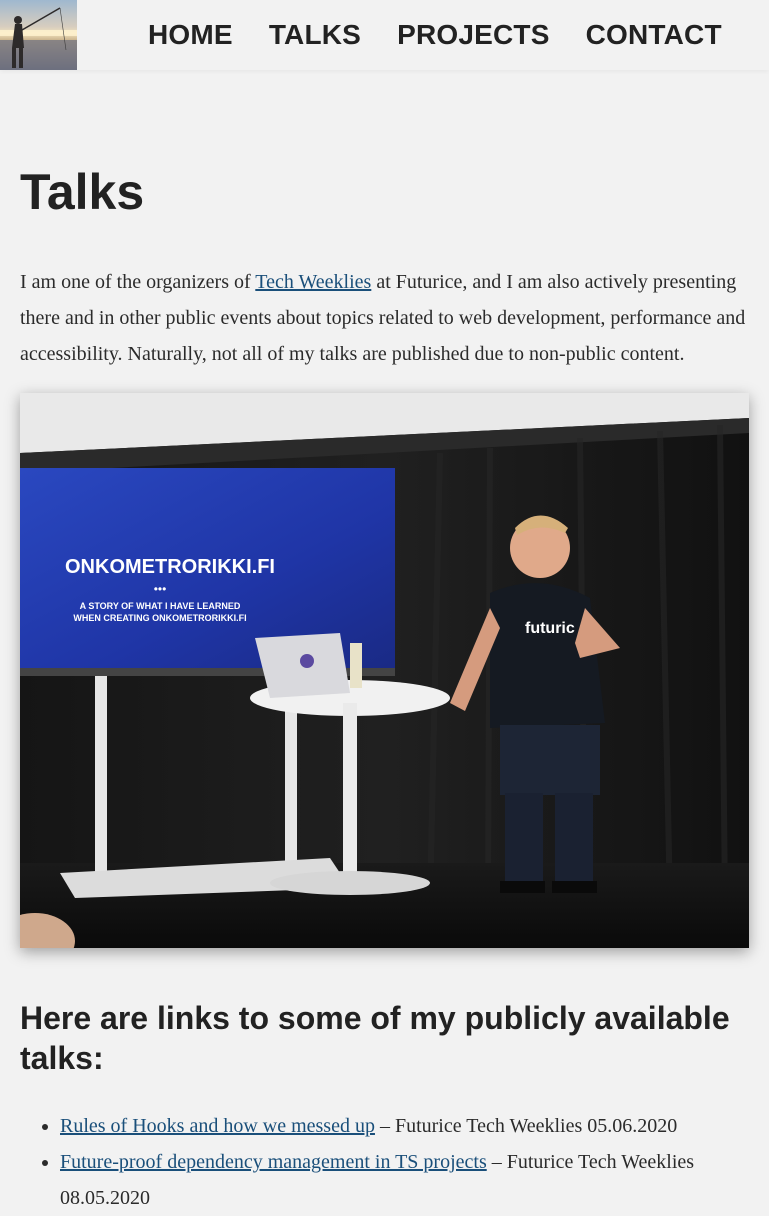 This screenshot has width=769, height=1216. I want to click on intro-text-before: I am one of the organizers of, so click(138, 282).